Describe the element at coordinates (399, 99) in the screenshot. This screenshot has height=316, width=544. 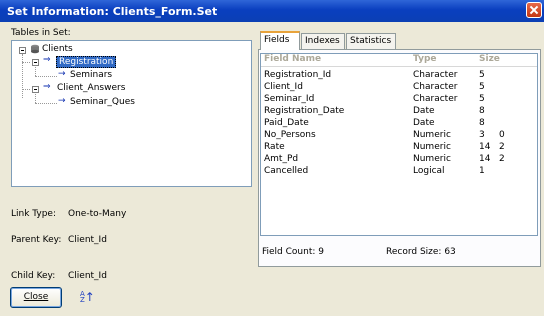
I see `table-row: Seminar_Id Character 5` at that location.